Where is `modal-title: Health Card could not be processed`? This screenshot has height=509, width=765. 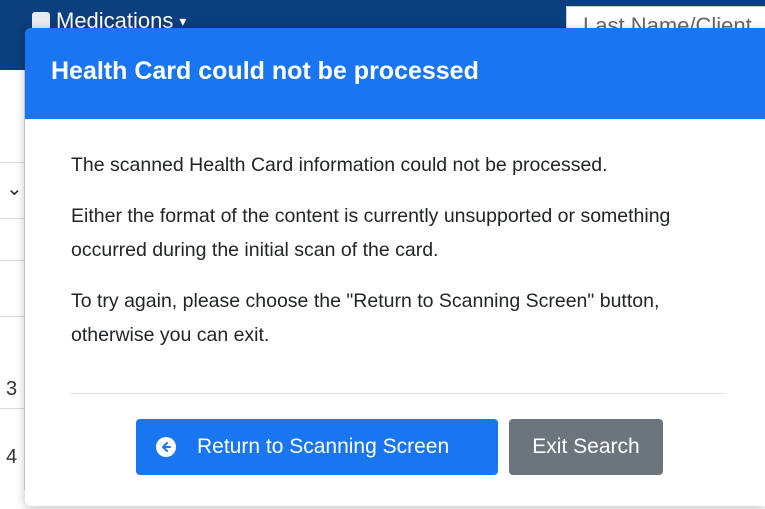
modal-title: Health Card could not be processed is located at coordinates (265, 71).